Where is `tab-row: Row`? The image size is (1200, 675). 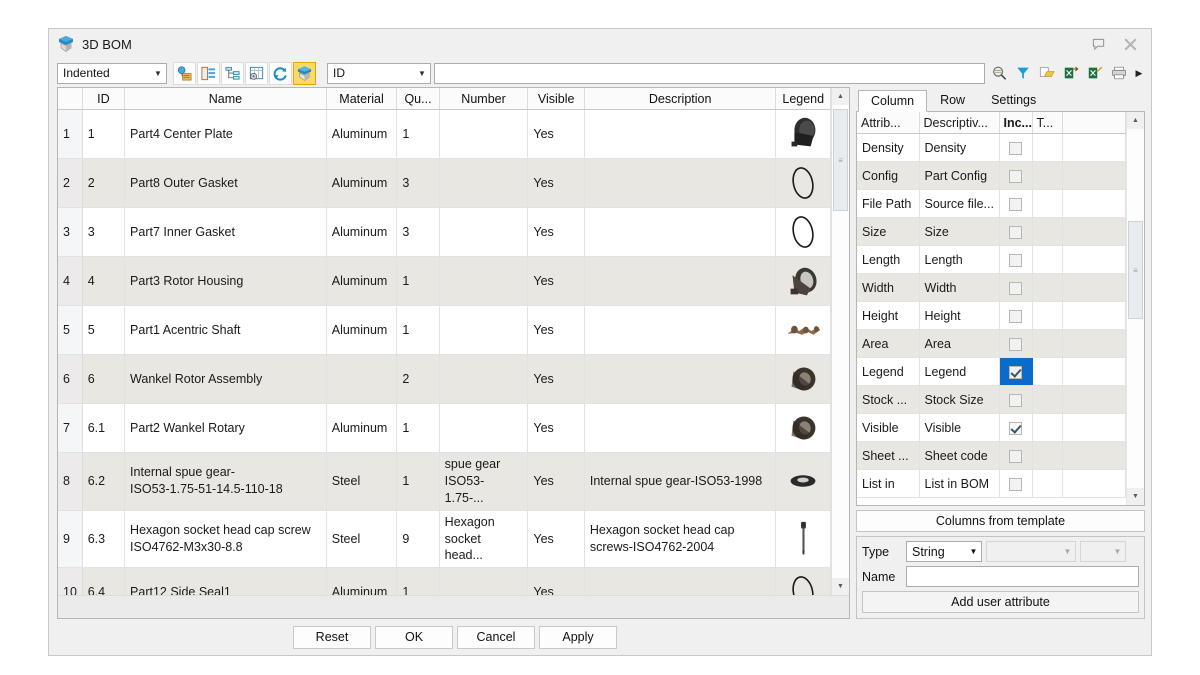 tab-row: Row is located at coordinates (952, 100).